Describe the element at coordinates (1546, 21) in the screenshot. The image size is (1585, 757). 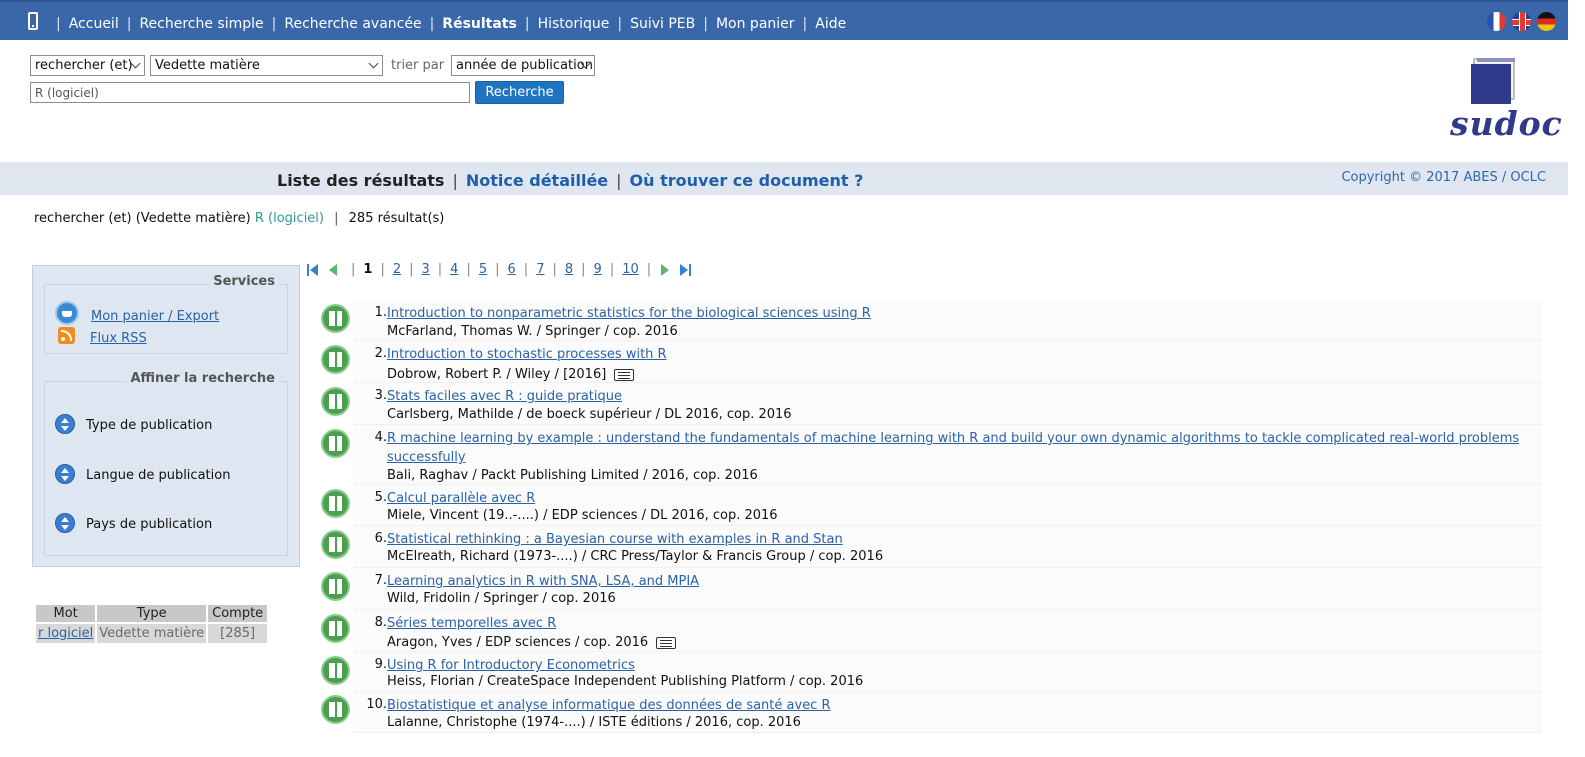
I see `german-flag-icon` at that location.